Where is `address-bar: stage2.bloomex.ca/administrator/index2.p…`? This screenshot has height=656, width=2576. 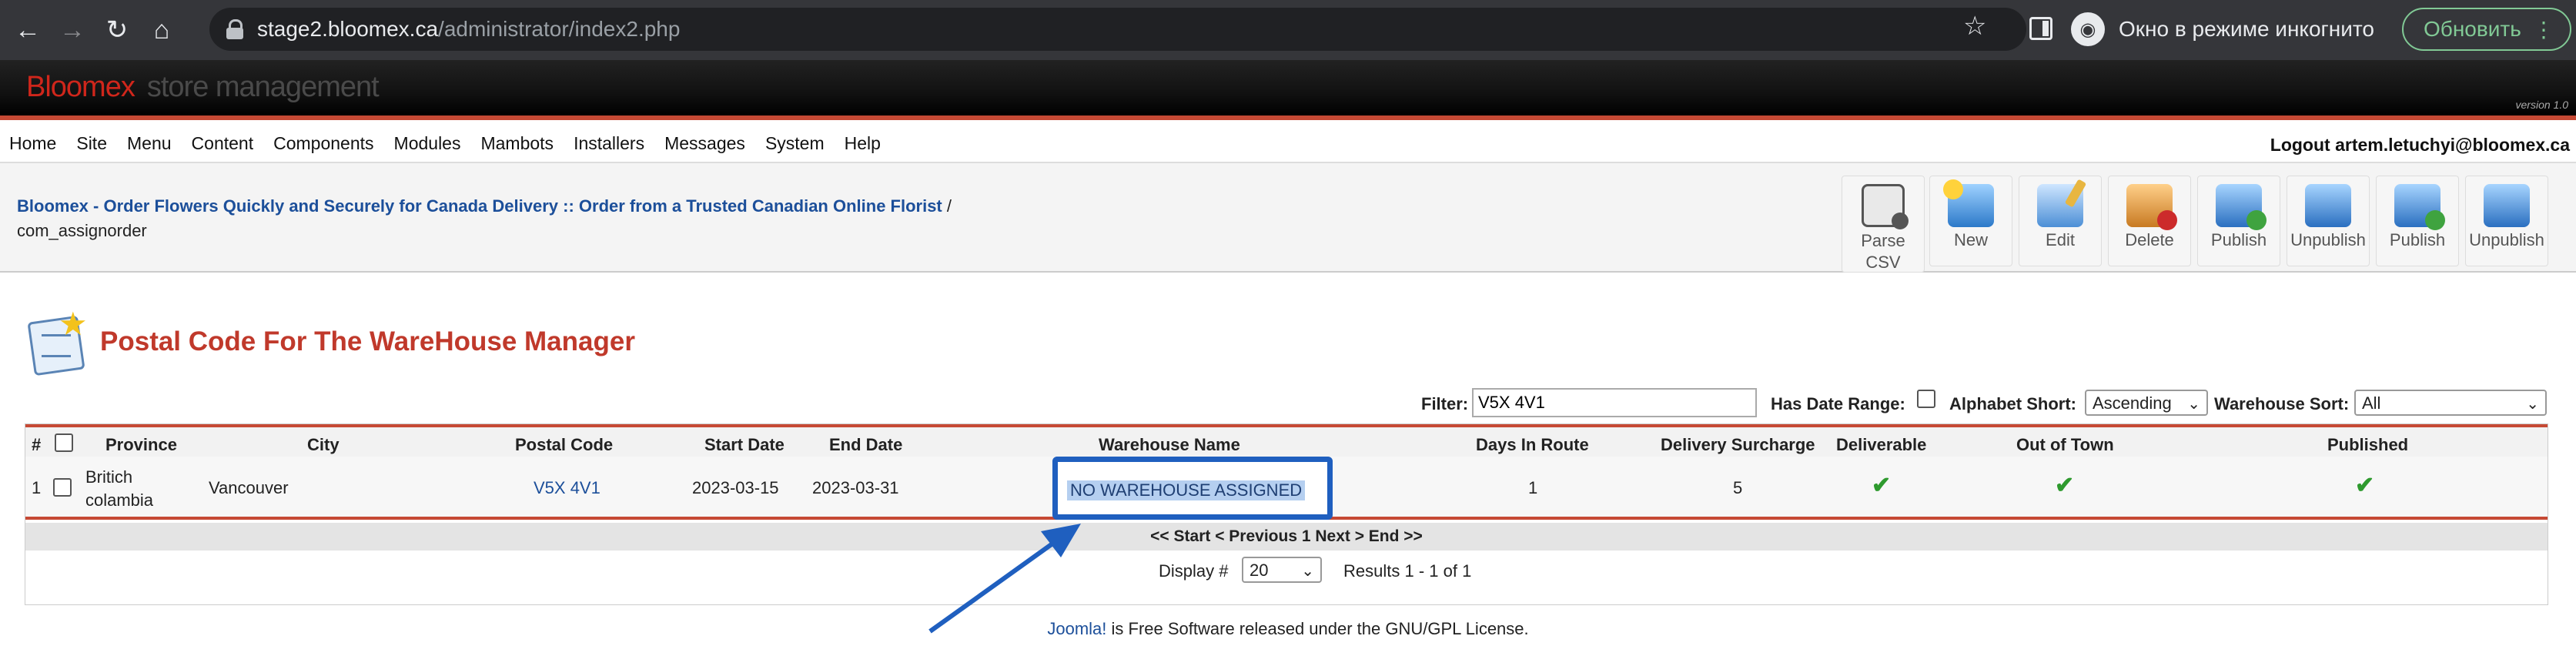 address-bar: stage2.bloomex.ca/administrator/index2.p… is located at coordinates (1118, 29).